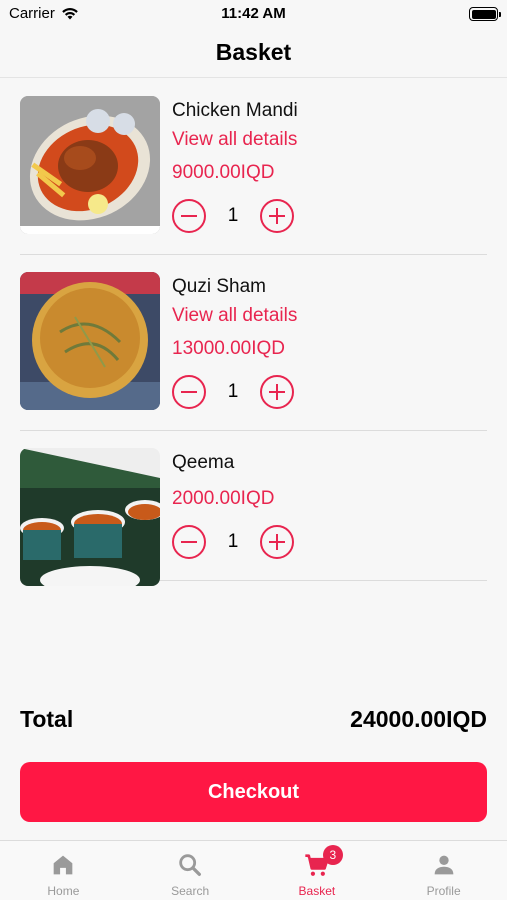 This screenshot has height=900, width=507. I want to click on item-price: 9000.00IQD, so click(223, 172).